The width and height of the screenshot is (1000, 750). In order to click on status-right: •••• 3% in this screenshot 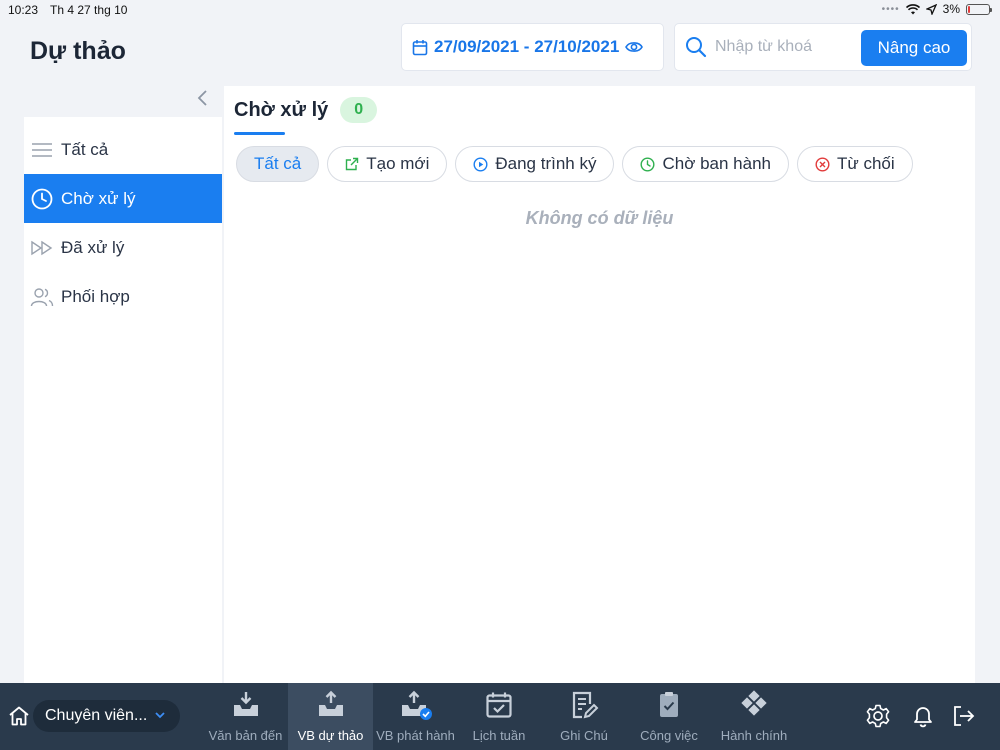, I will do `click(936, 9)`.